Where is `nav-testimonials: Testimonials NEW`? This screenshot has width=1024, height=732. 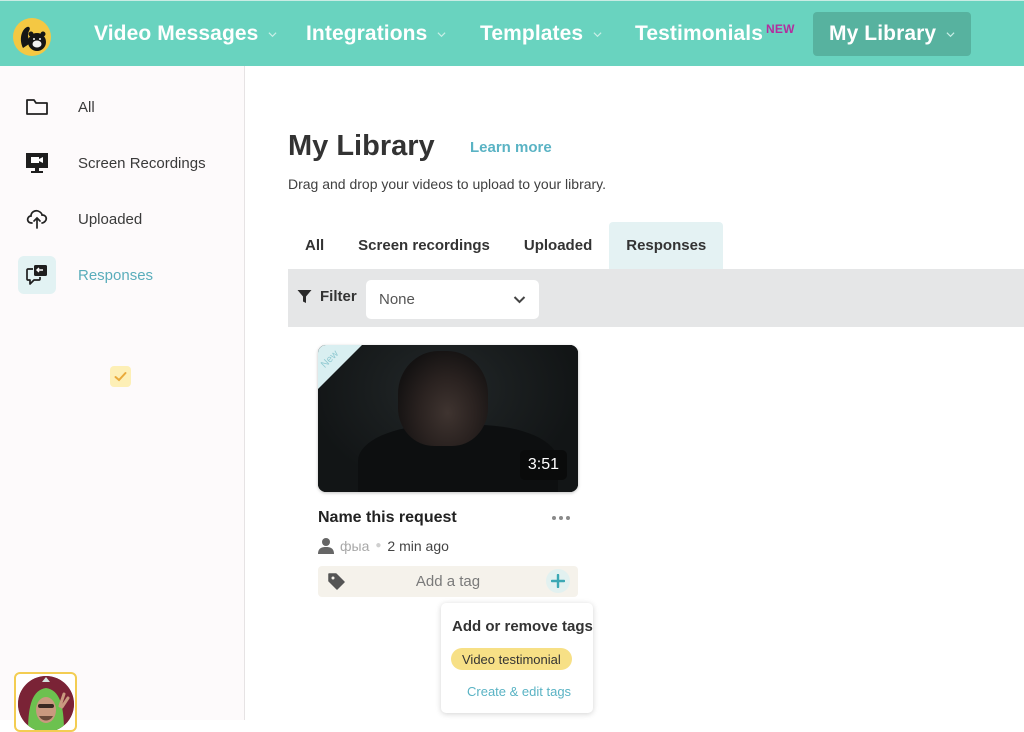
nav-testimonials: Testimonials NEW is located at coordinates (715, 34).